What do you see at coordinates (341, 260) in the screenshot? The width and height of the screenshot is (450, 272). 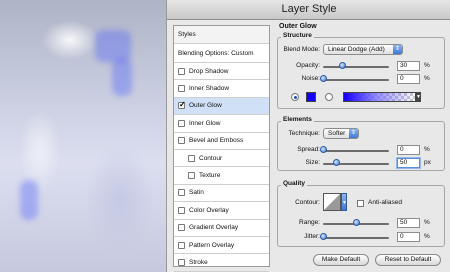 I see `make-default-button: Make Default` at bounding box center [341, 260].